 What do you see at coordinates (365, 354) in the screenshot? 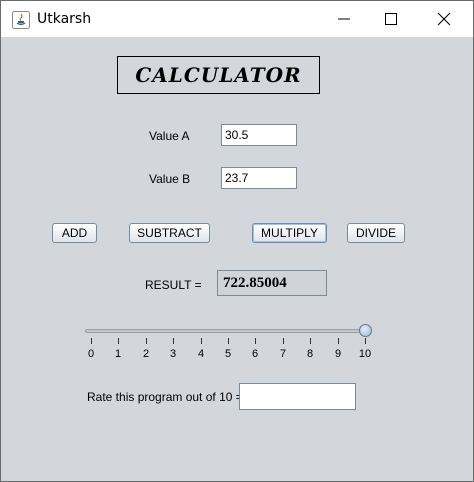
I see `slider-tick-label: 10` at bounding box center [365, 354].